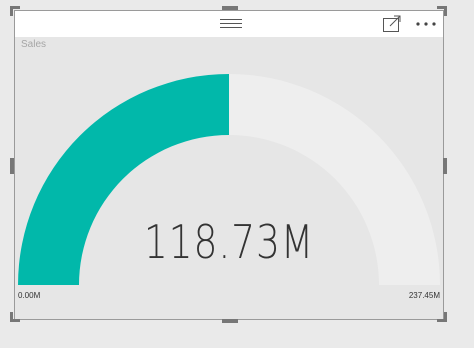 The height and width of the screenshot is (348, 474). What do you see at coordinates (445, 317) in the screenshot?
I see `resize-handle-bottom-right` at bounding box center [445, 317].